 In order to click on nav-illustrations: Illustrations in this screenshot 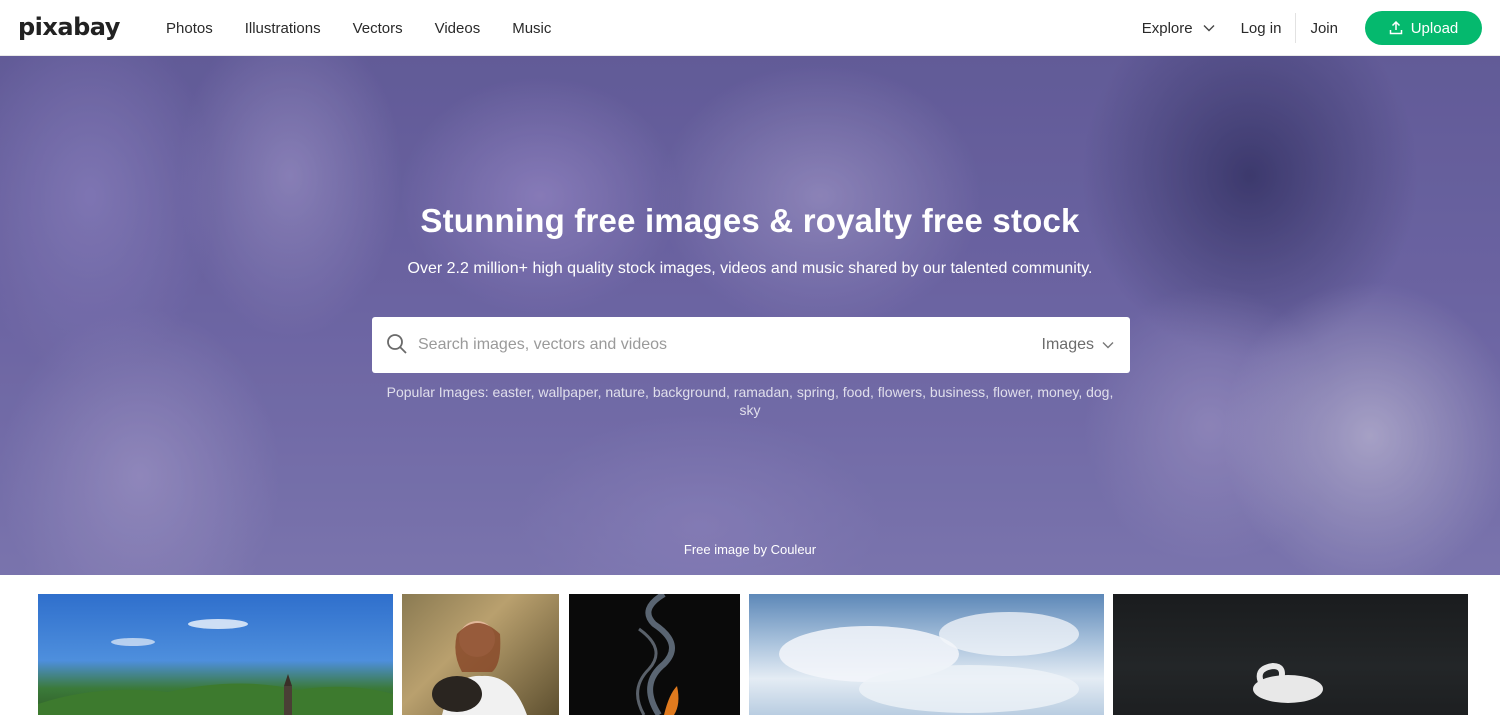, I will do `click(283, 28)`.